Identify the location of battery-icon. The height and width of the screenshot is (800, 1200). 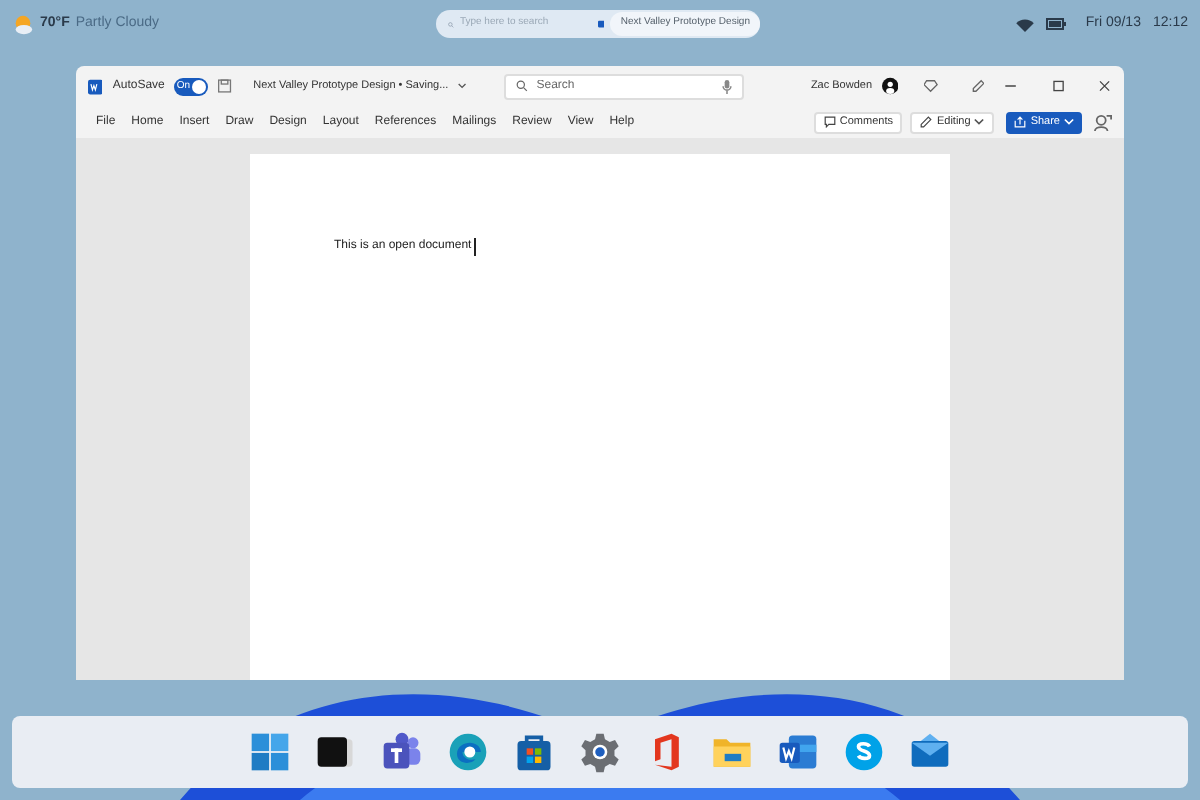
(1055, 24).